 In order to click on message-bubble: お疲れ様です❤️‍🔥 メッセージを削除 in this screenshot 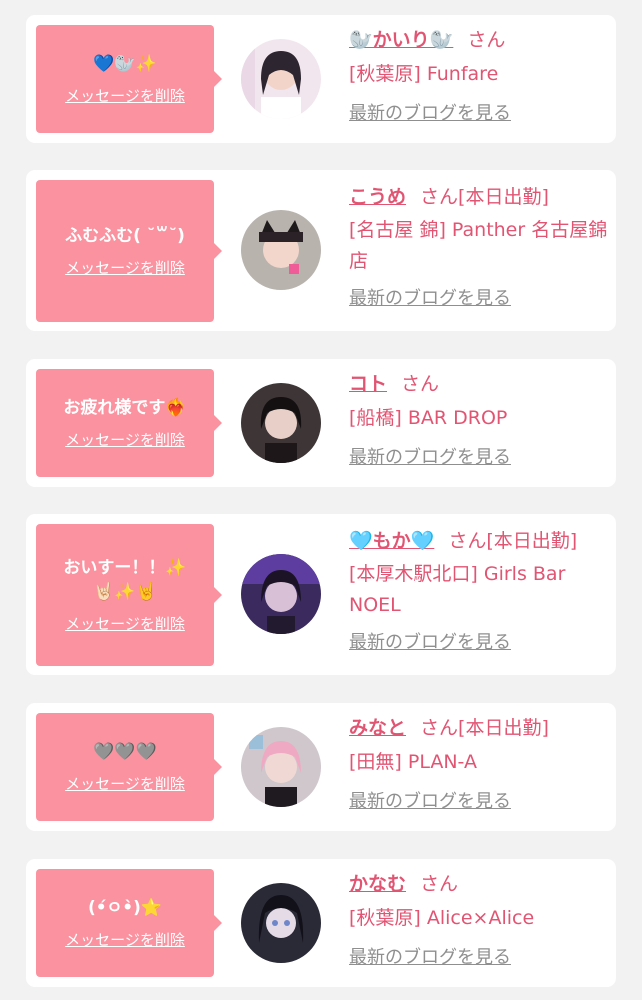, I will do `click(129, 423)`.